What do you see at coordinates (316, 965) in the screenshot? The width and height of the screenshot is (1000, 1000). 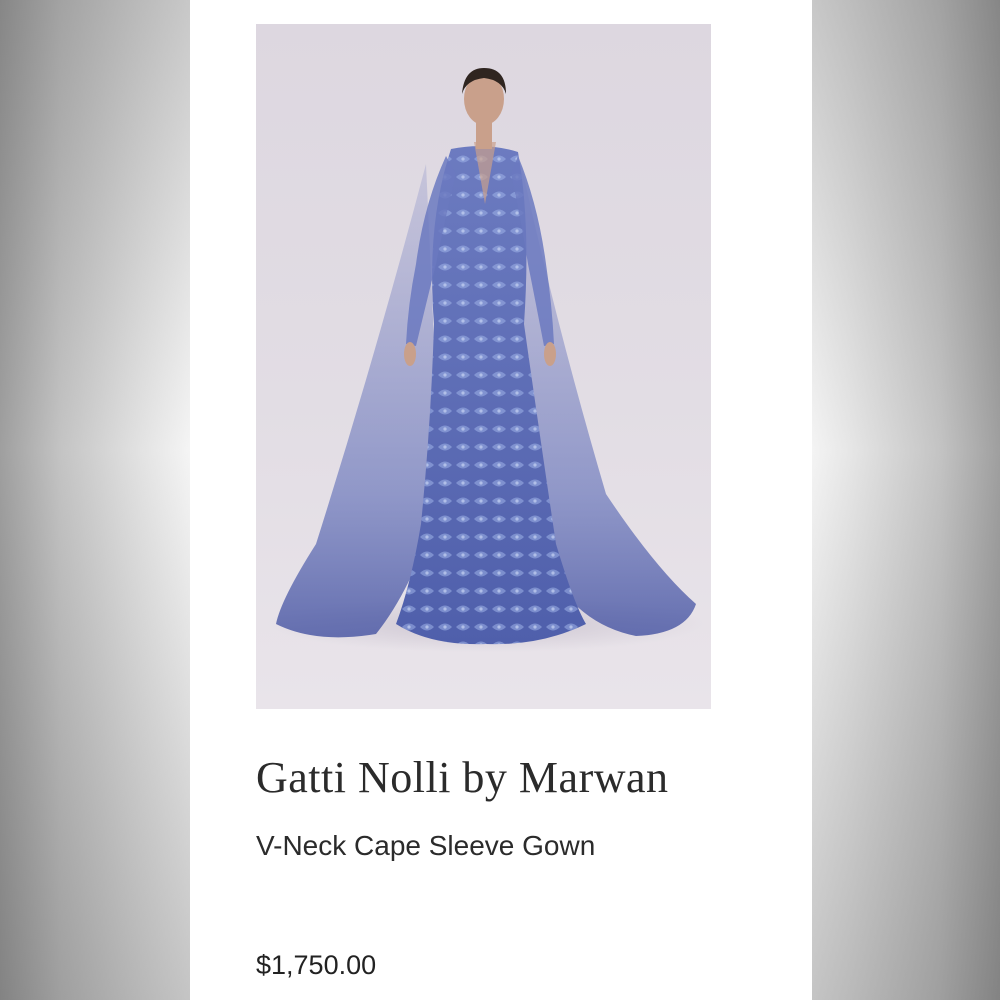 I see `product-price: $1,750.00` at bounding box center [316, 965].